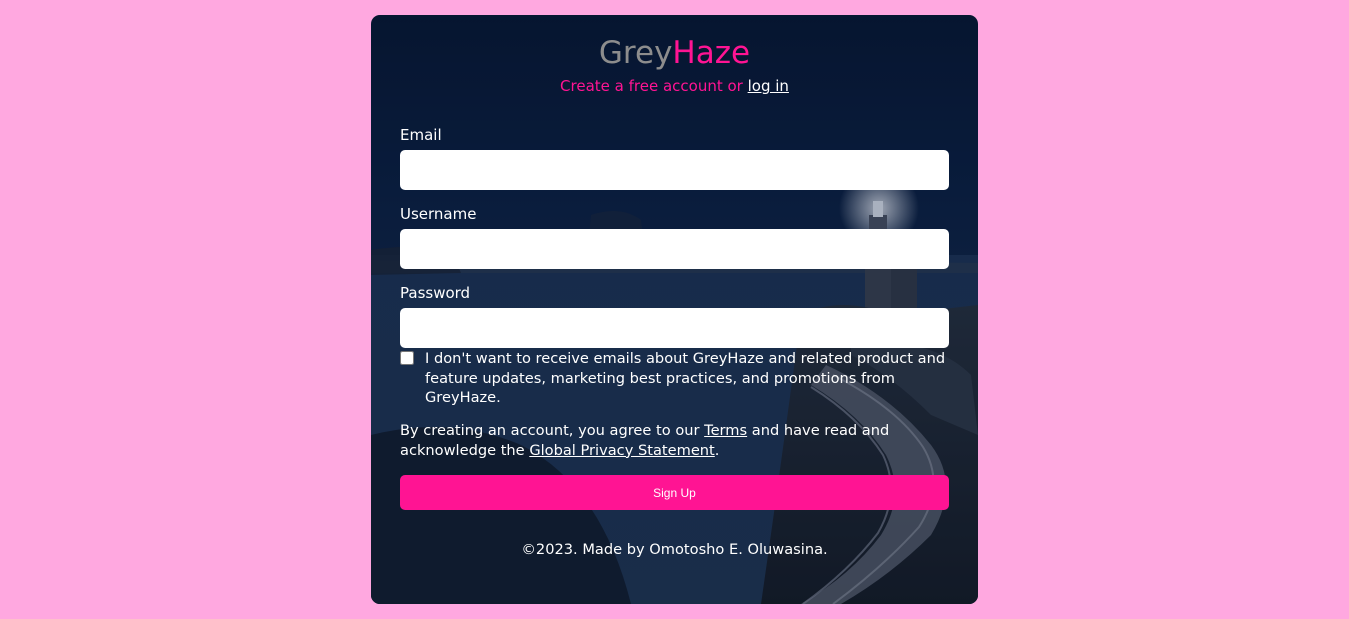 This screenshot has width=1349, height=619. I want to click on subtitle-text: Create a free account or, so click(651, 86).